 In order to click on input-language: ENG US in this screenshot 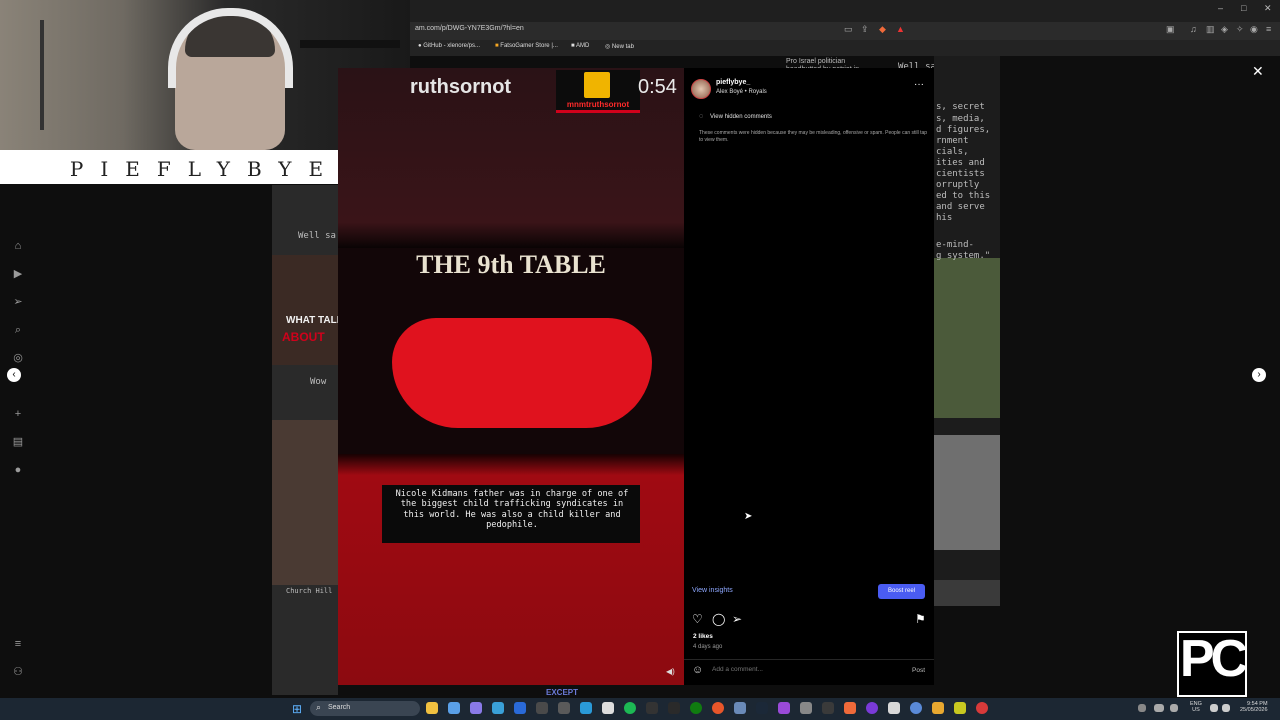, I will do `click(1196, 707)`.